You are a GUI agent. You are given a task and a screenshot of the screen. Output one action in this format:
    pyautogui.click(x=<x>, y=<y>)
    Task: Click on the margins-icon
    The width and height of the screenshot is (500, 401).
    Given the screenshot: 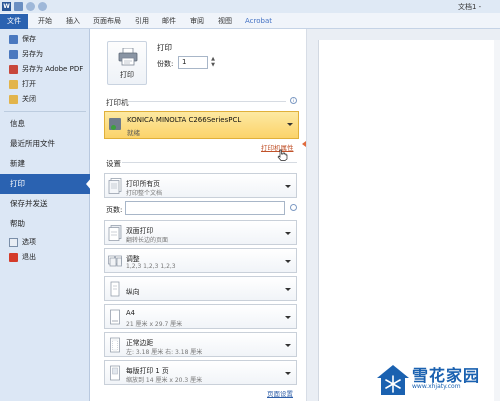 What is the action you would take?
    pyautogui.click(x=115, y=345)
    